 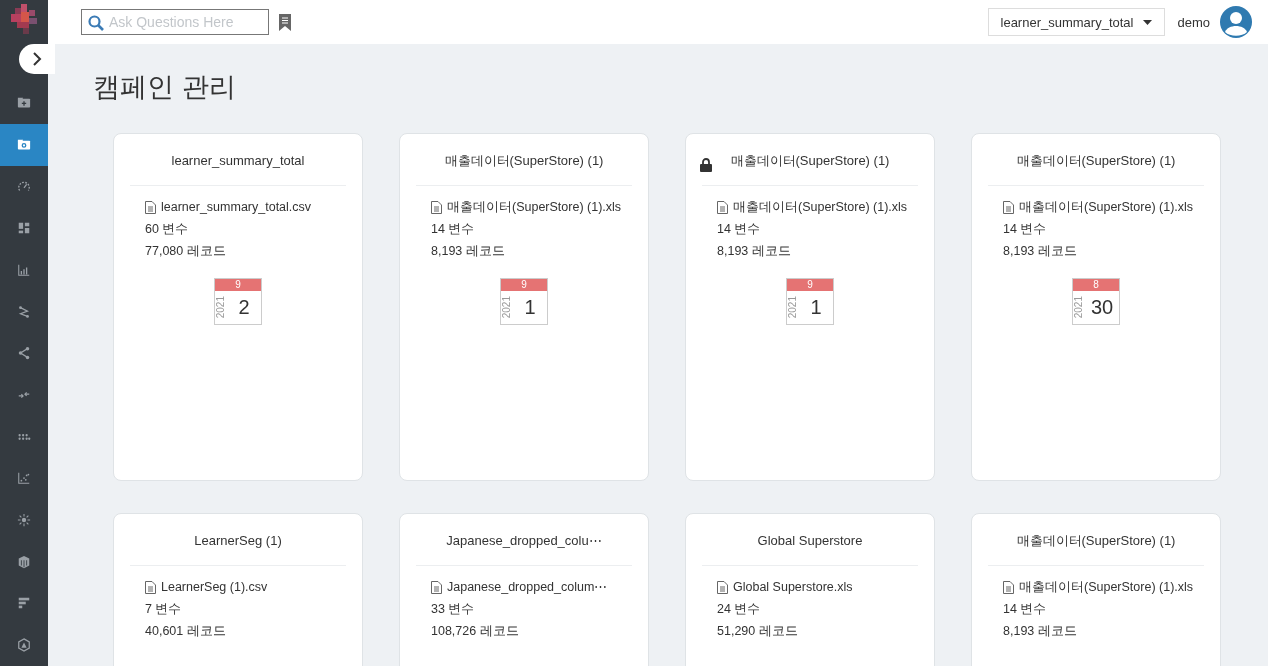 I want to click on sidebar-toggle-button, so click(x=37, y=59).